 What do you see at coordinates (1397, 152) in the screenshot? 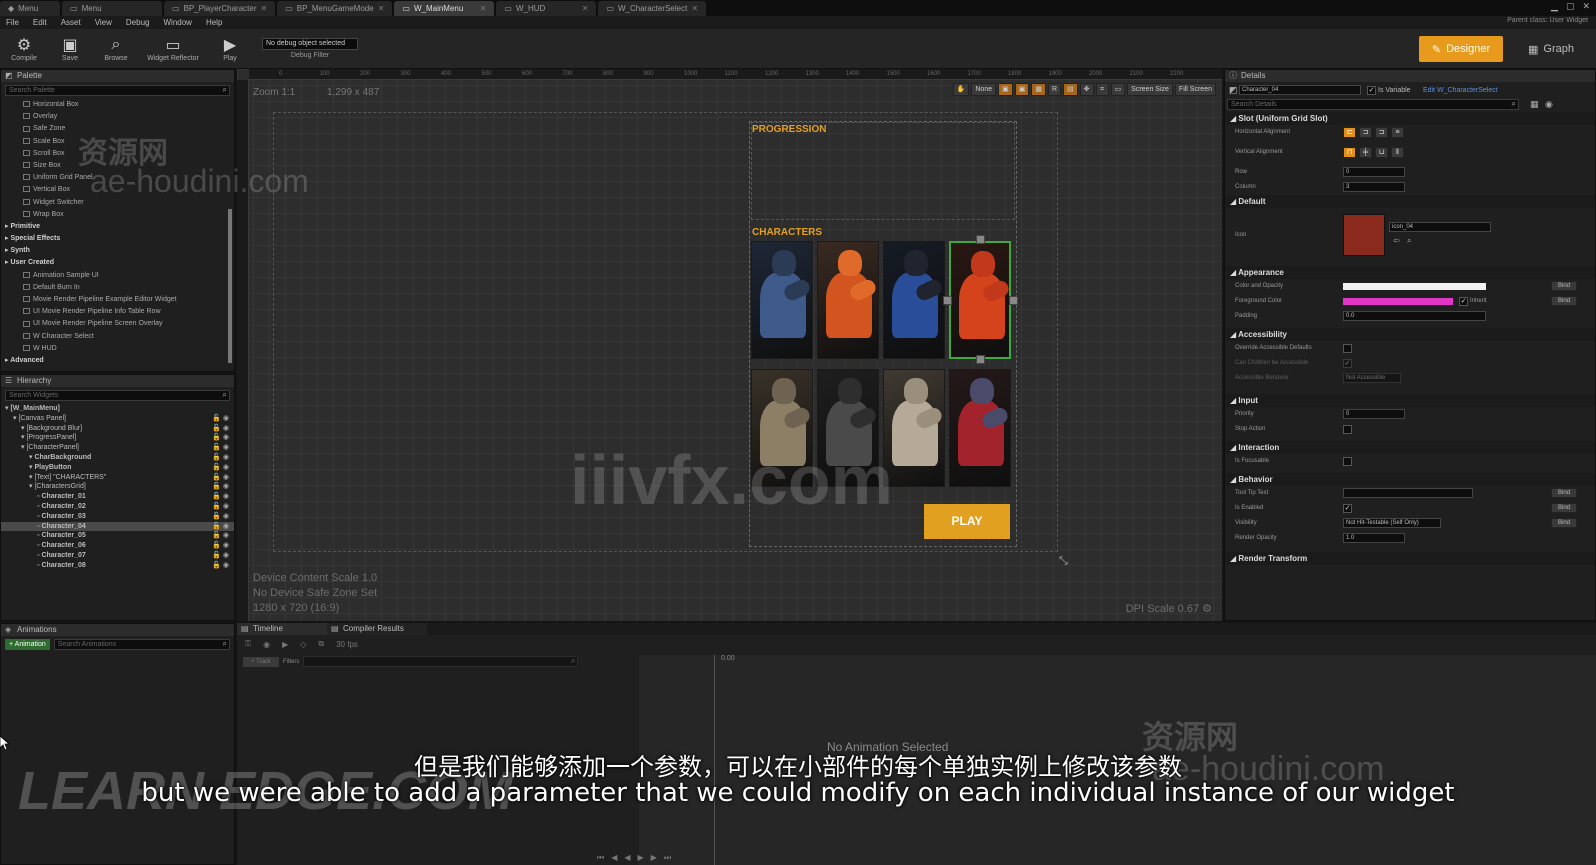
I see `valign-fill-icon: ‖` at bounding box center [1397, 152].